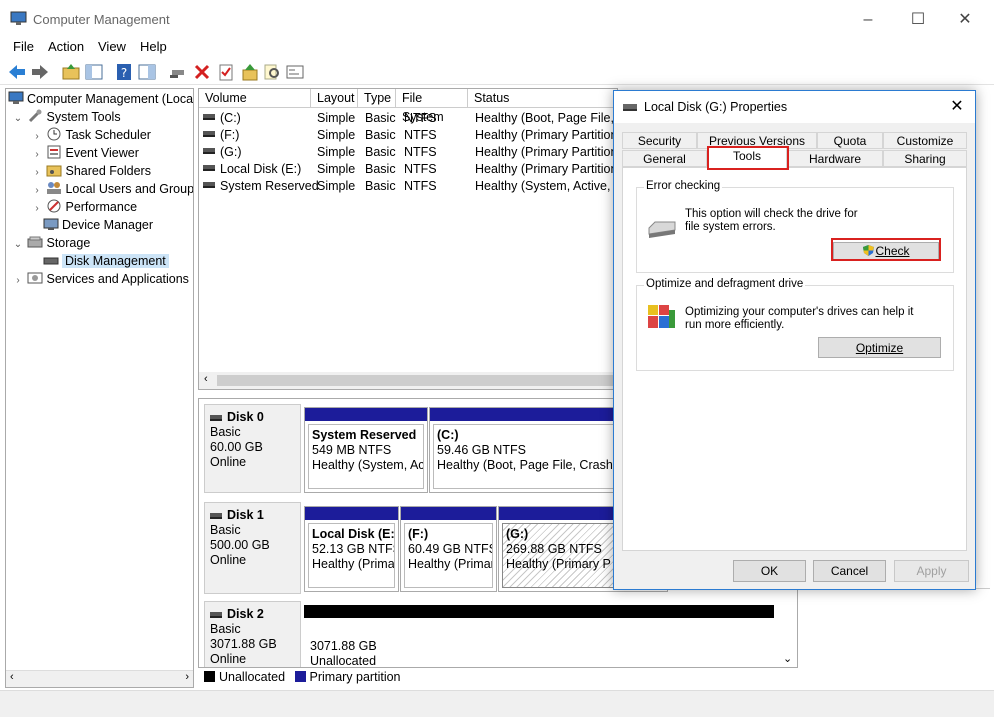 The width and height of the screenshot is (994, 717). Describe the element at coordinates (35, 116) in the screenshot. I see `tools-icon` at that location.